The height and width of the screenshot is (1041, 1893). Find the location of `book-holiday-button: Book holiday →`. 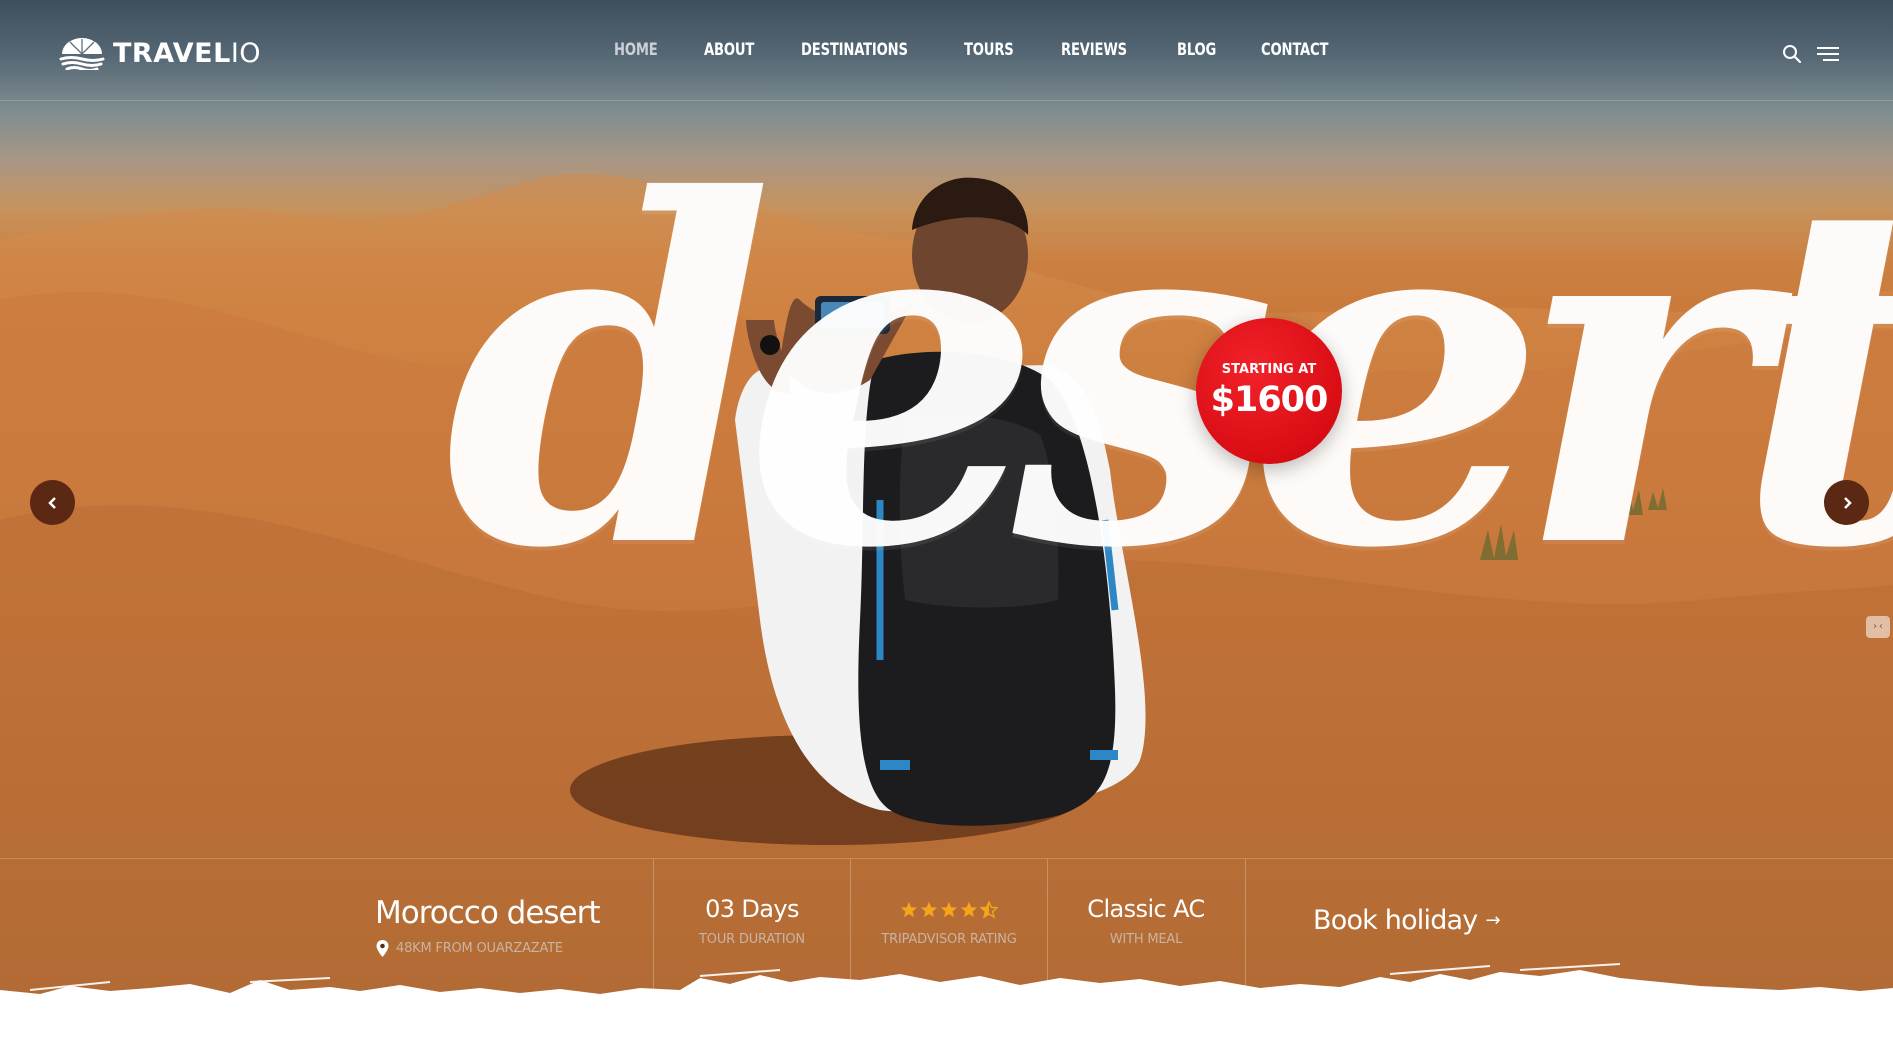

book-holiday-button: Book holiday → is located at coordinates (1407, 920).